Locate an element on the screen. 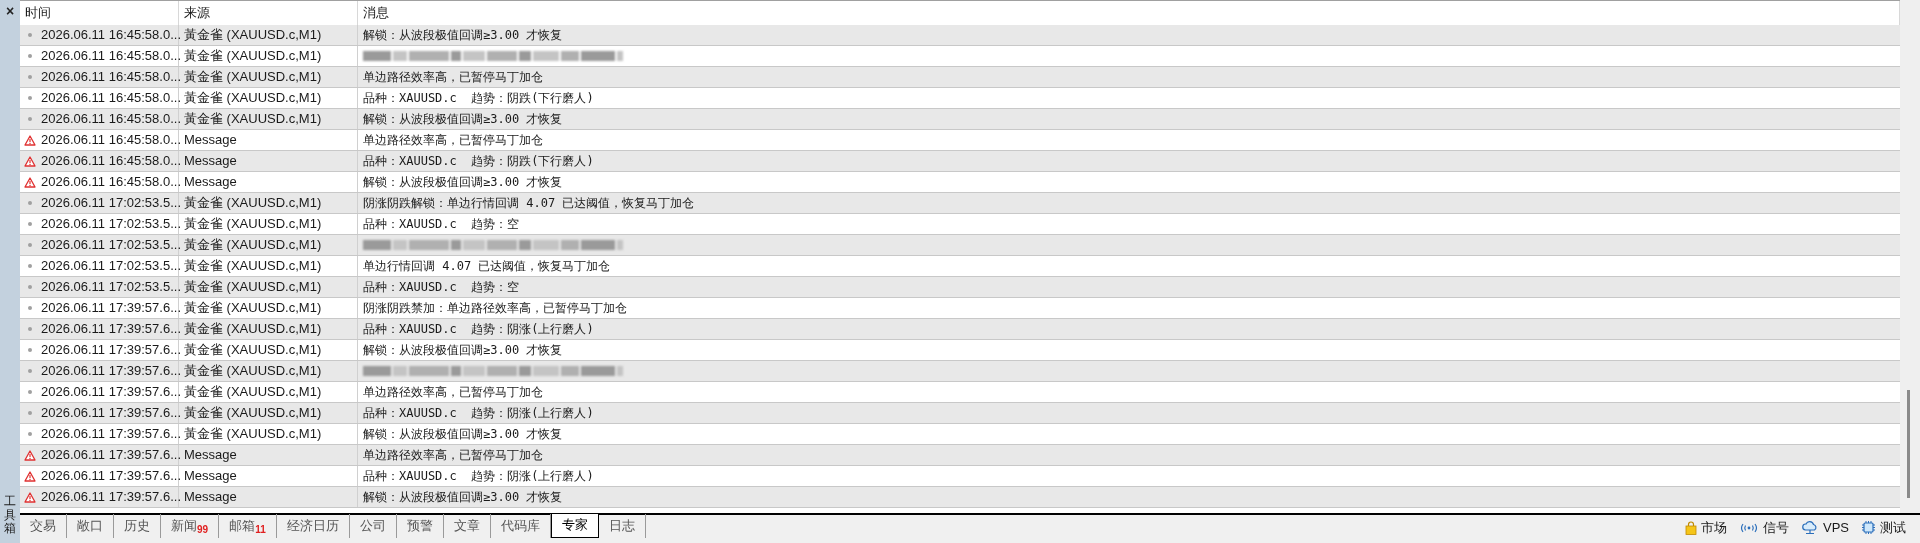 Image resolution: width=1920 pixels, height=543 pixels. message-cell-text: 阴涨阴跌禁加：单边路径效率高，已暂停马丁加仓 is located at coordinates (495, 308).